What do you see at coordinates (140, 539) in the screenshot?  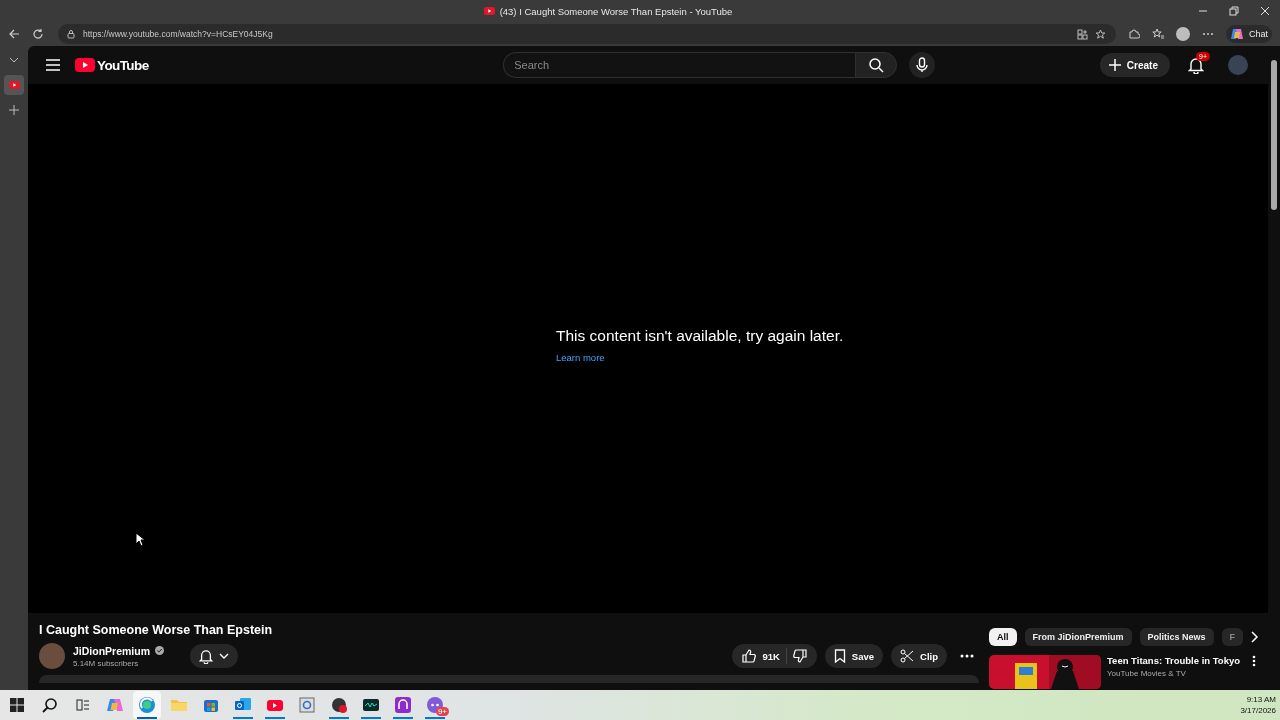 I see `cursor-icon` at bounding box center [140, 539].